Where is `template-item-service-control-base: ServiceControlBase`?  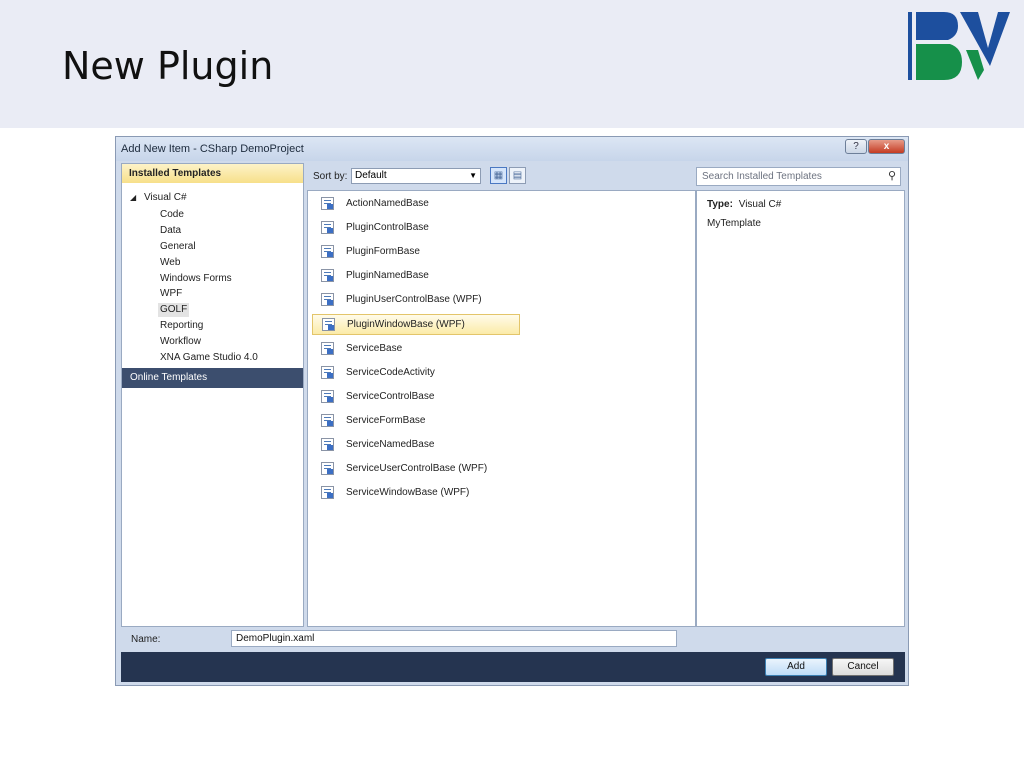
template-item-service-control-base: ServiceControlBase is located at coordinates (416, 397).